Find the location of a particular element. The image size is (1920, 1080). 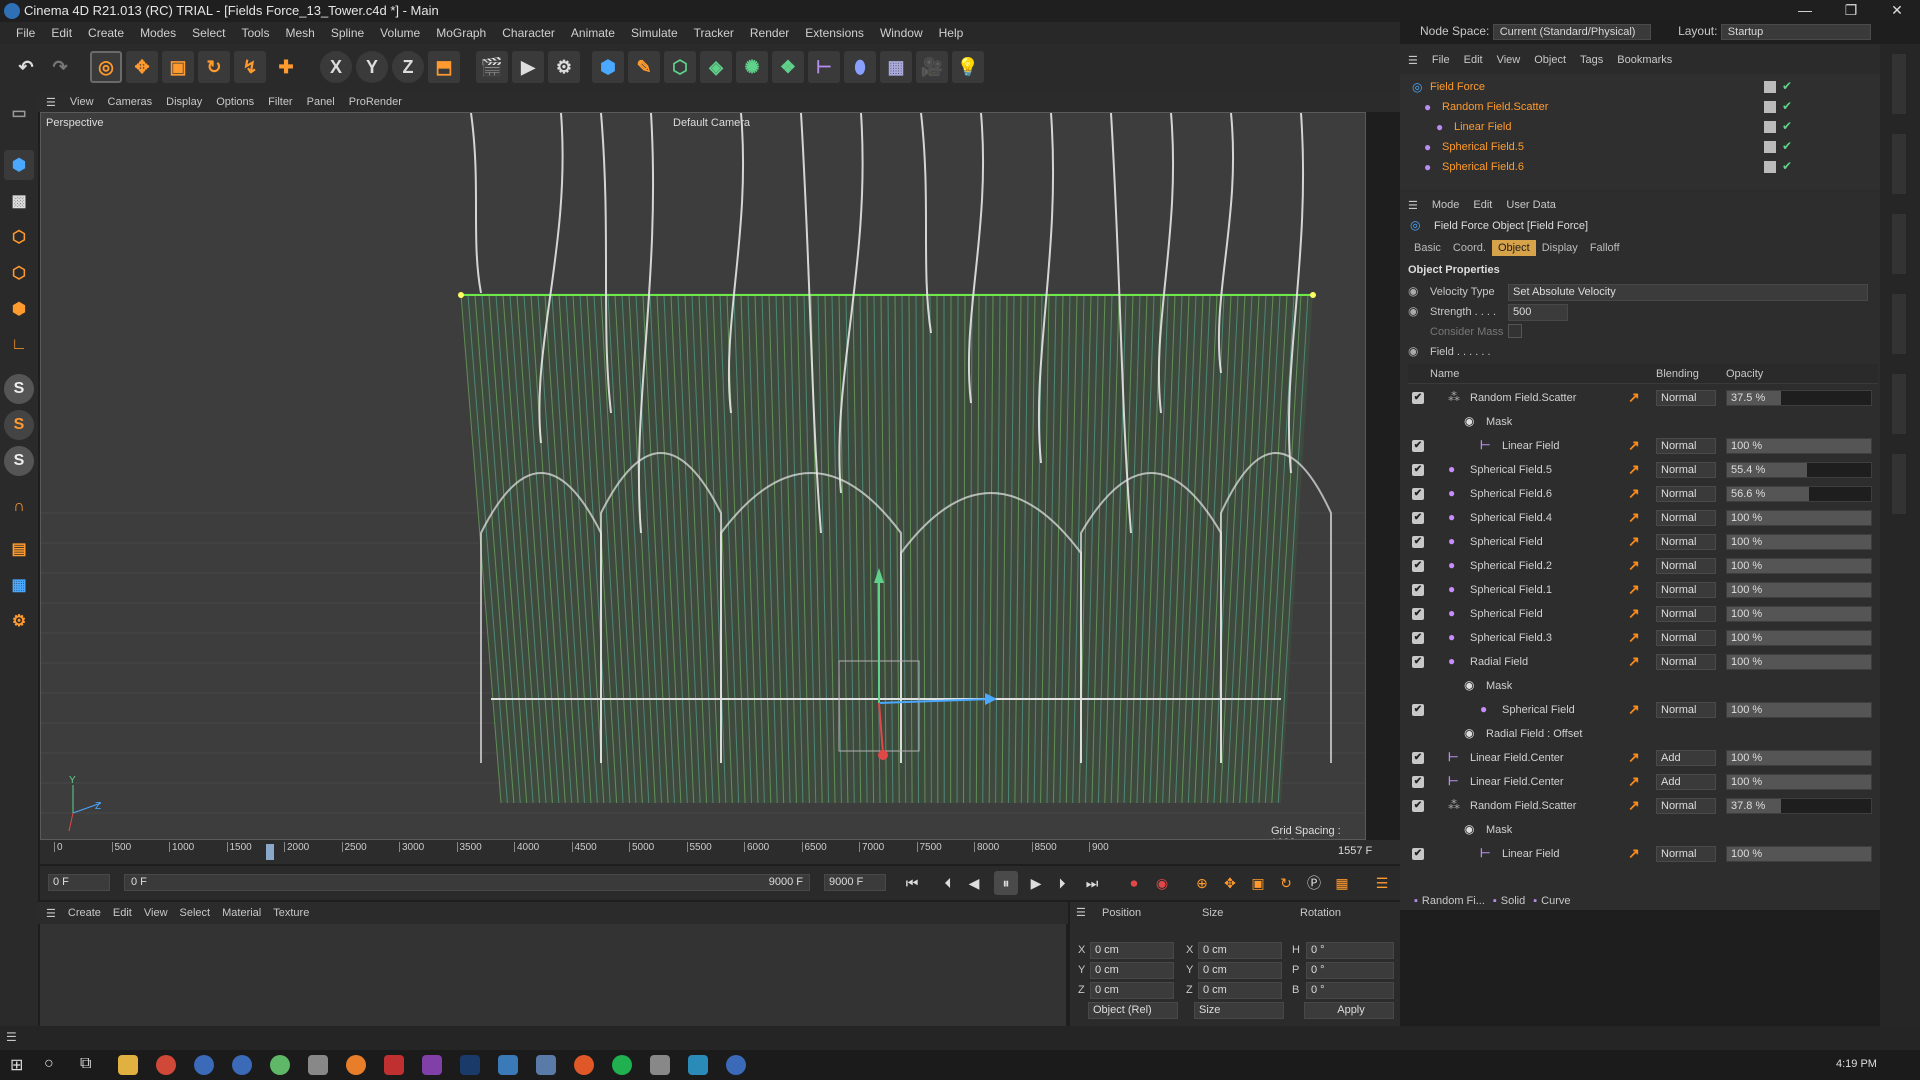

material-menu-material: Material is located at coordinates (241, 913).